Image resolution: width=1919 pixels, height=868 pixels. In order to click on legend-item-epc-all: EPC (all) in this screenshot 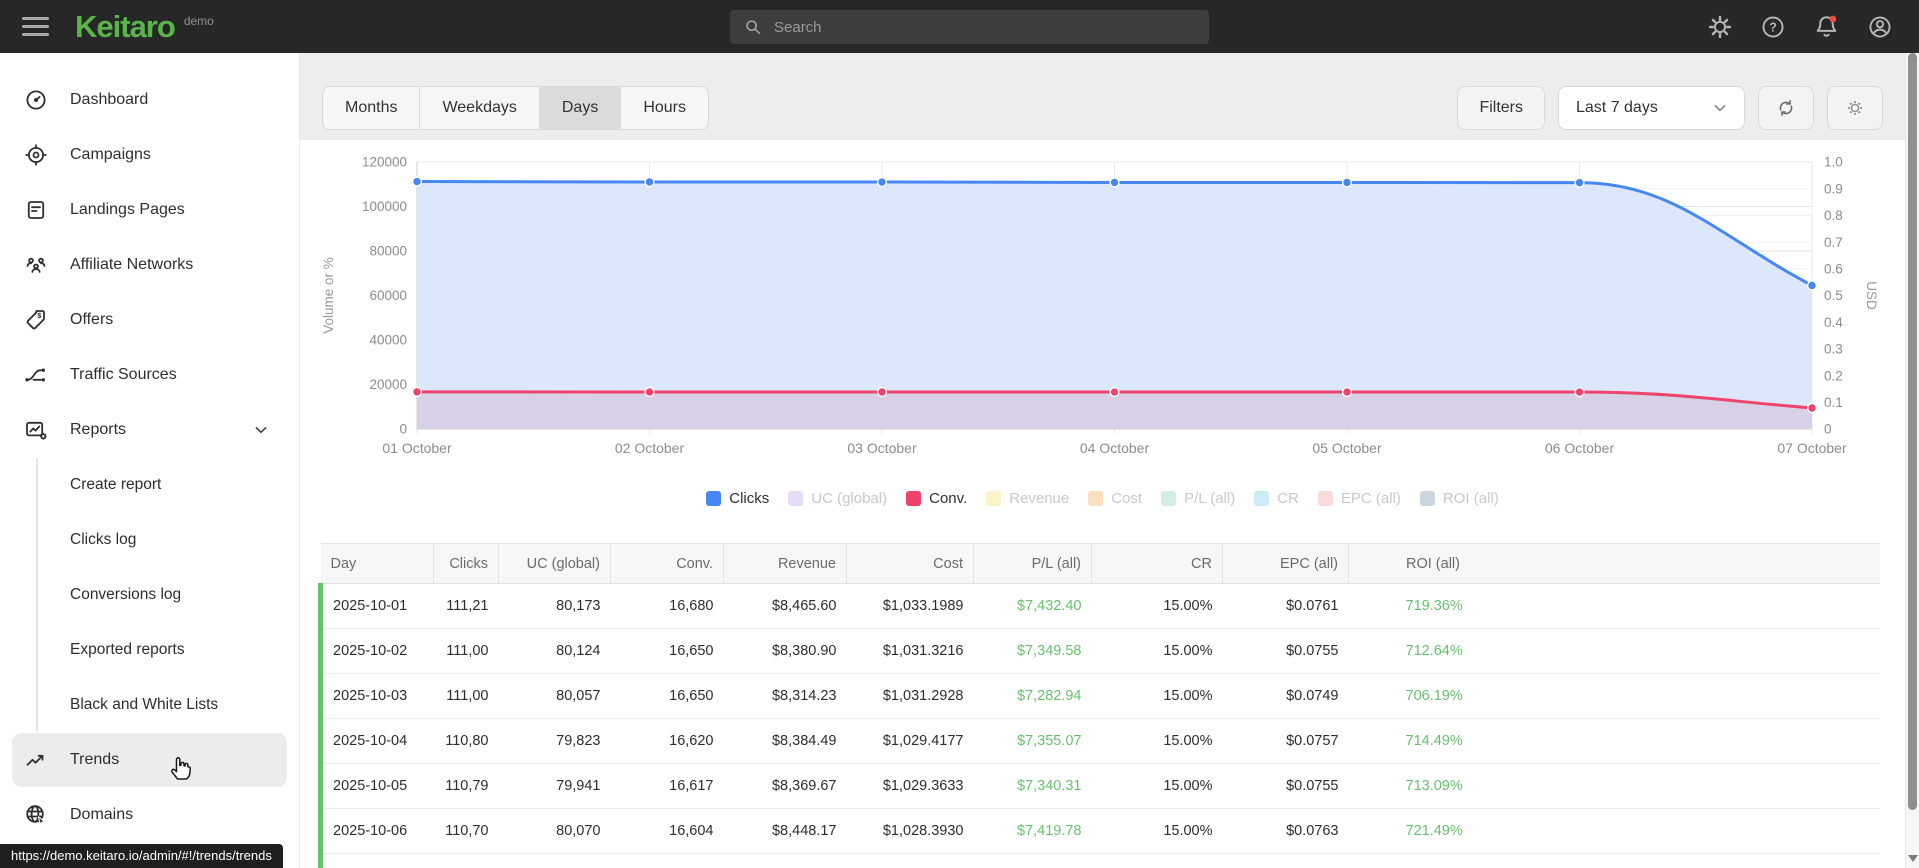, I will do `click(1359, 498)`.